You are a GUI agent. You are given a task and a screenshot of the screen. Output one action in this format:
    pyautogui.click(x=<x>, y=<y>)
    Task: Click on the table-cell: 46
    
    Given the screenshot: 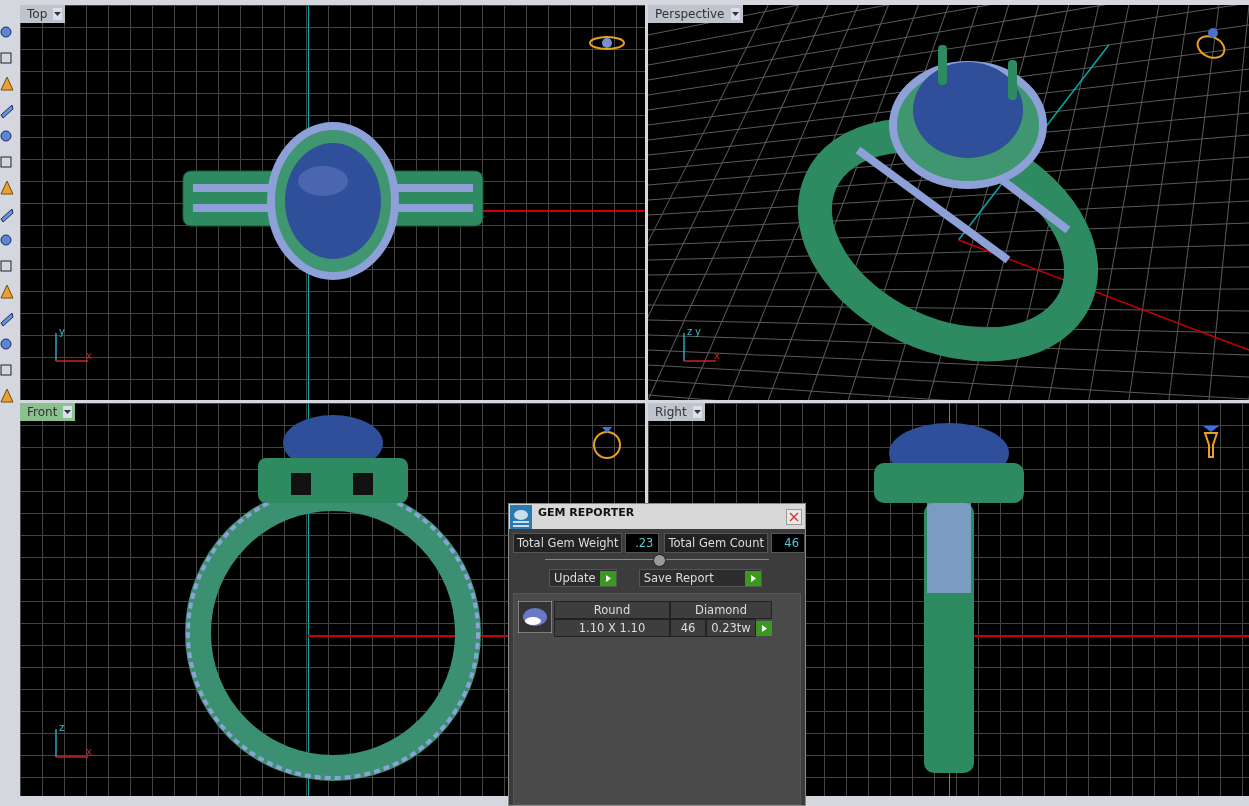 What is the action you would take?
    pyautogui.click(x=688, y=628)
    